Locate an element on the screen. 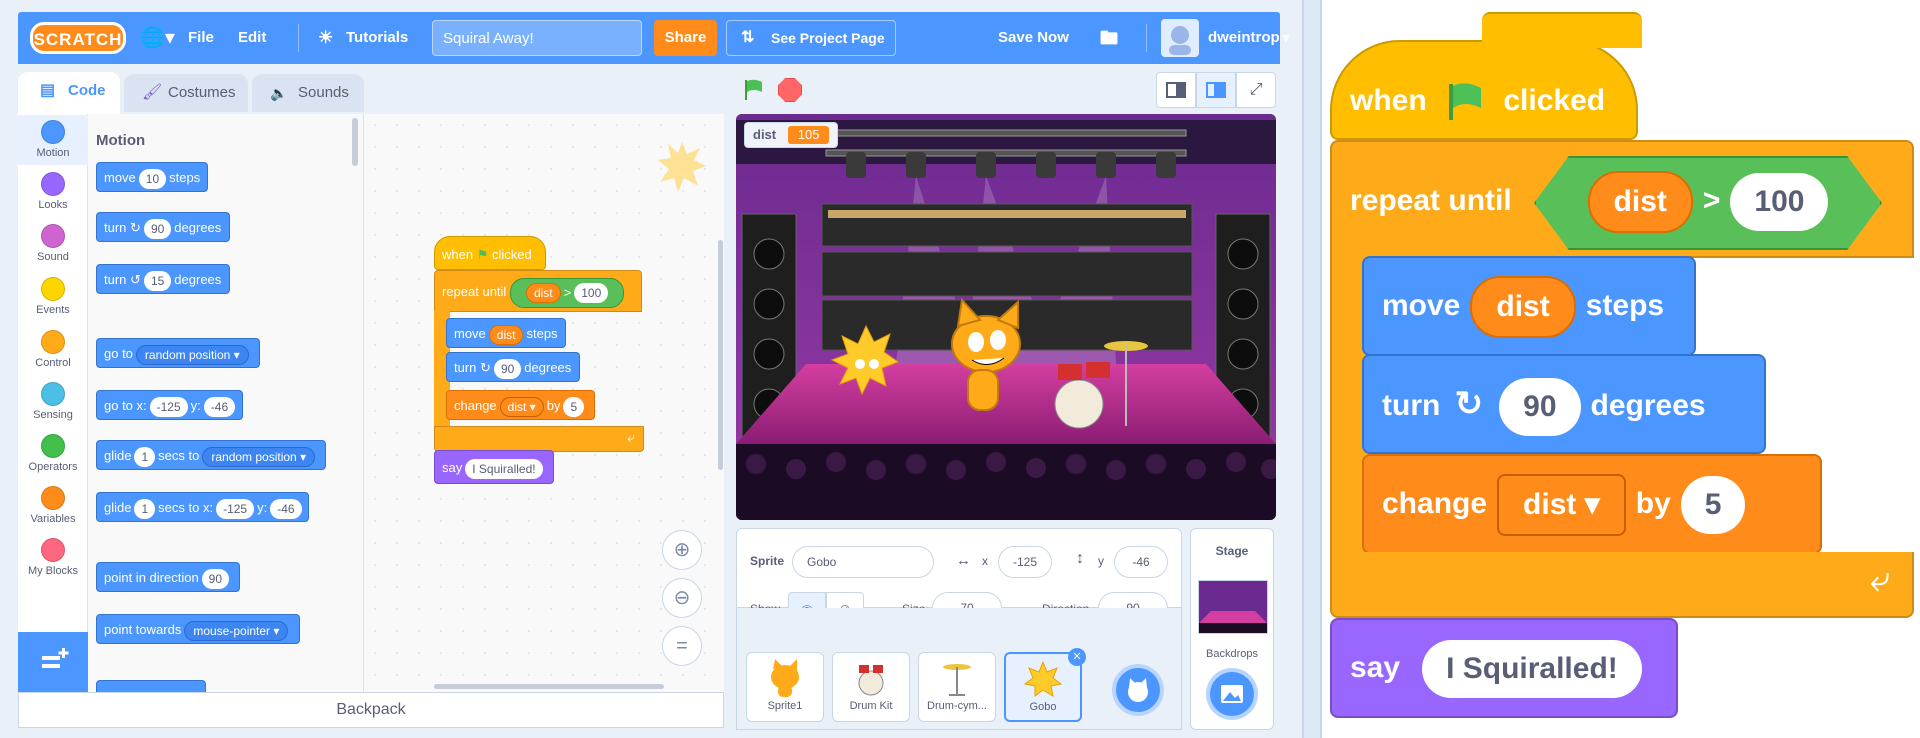 The height and width of the screenshot is (738, 1920). tab-costumes: 🖌 Costumes is located at coordinates (186, 93).